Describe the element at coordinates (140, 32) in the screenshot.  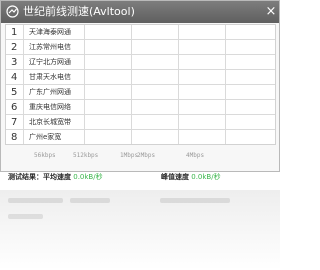
I see `list-item: 1 天津海泰网通` at that location.